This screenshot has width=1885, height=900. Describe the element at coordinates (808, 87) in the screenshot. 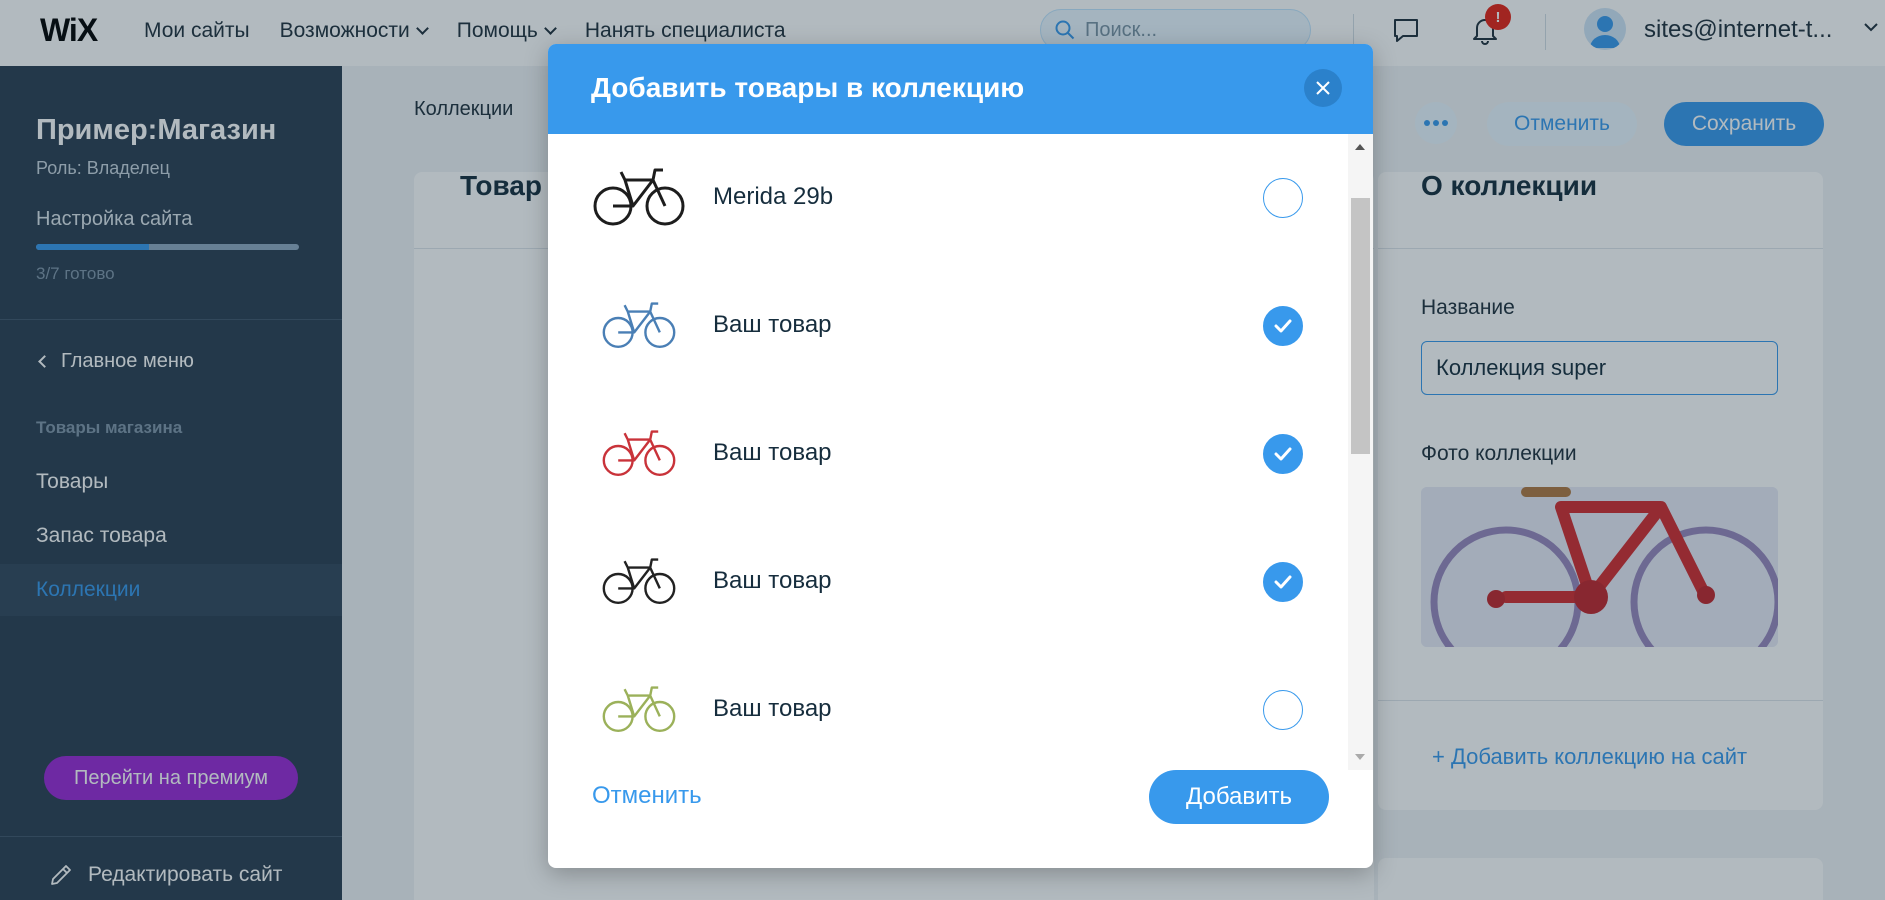

I see `modal-title: Добавить товары в коллекцию` at that location.